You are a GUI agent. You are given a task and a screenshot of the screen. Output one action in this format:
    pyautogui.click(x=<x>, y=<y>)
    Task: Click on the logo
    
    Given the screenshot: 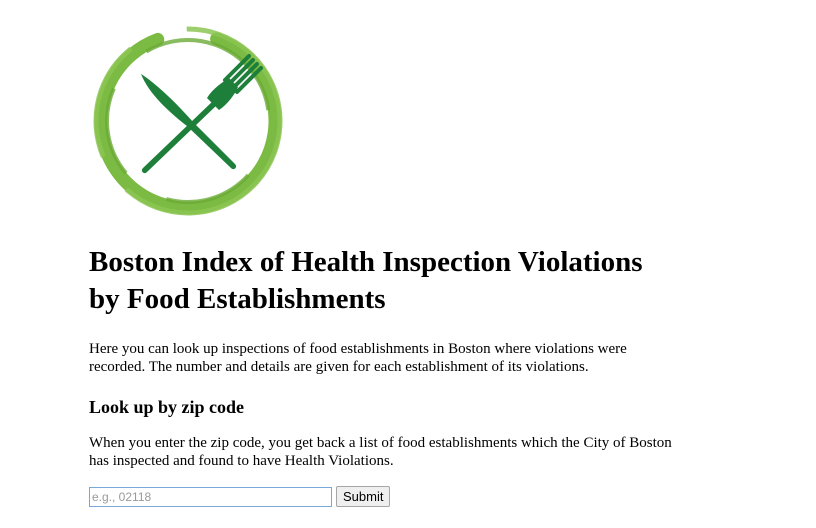 What is the action you would take?
    pyautogui.click(x=189, y=122)
    